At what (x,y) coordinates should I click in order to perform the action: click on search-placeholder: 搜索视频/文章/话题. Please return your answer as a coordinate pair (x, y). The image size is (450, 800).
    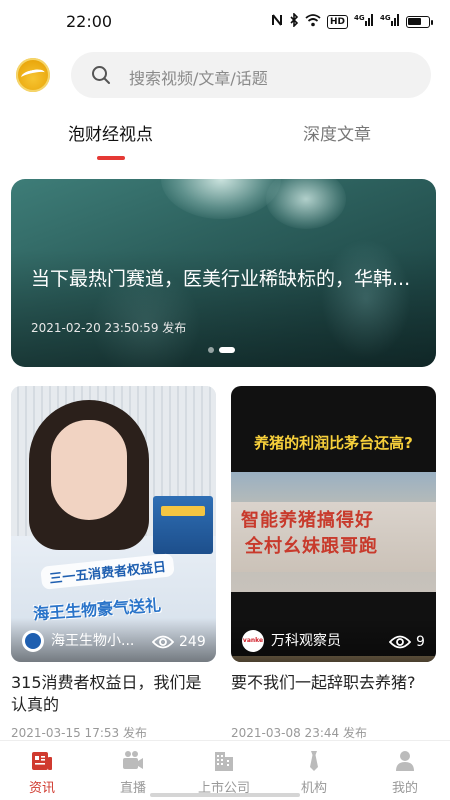
    Looking at the image, I should click on (198, 78).